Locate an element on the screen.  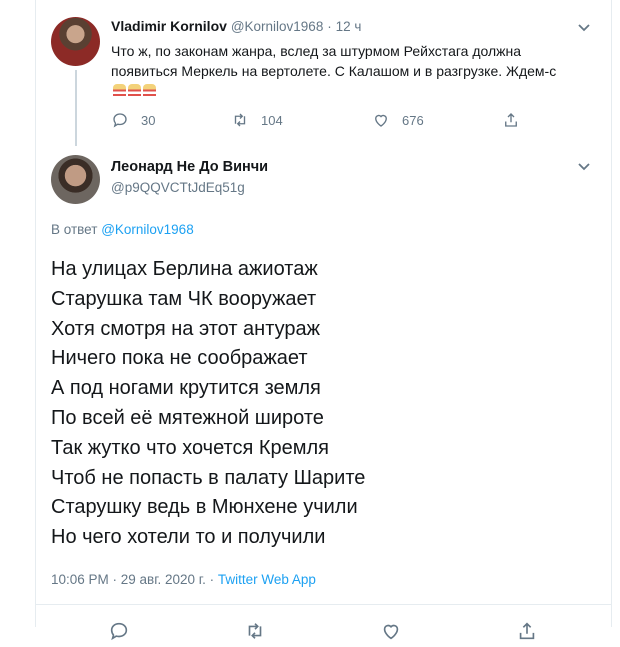
author-handle: @p9QQVCTtJdEq51g is located at coordinates (178, 187).